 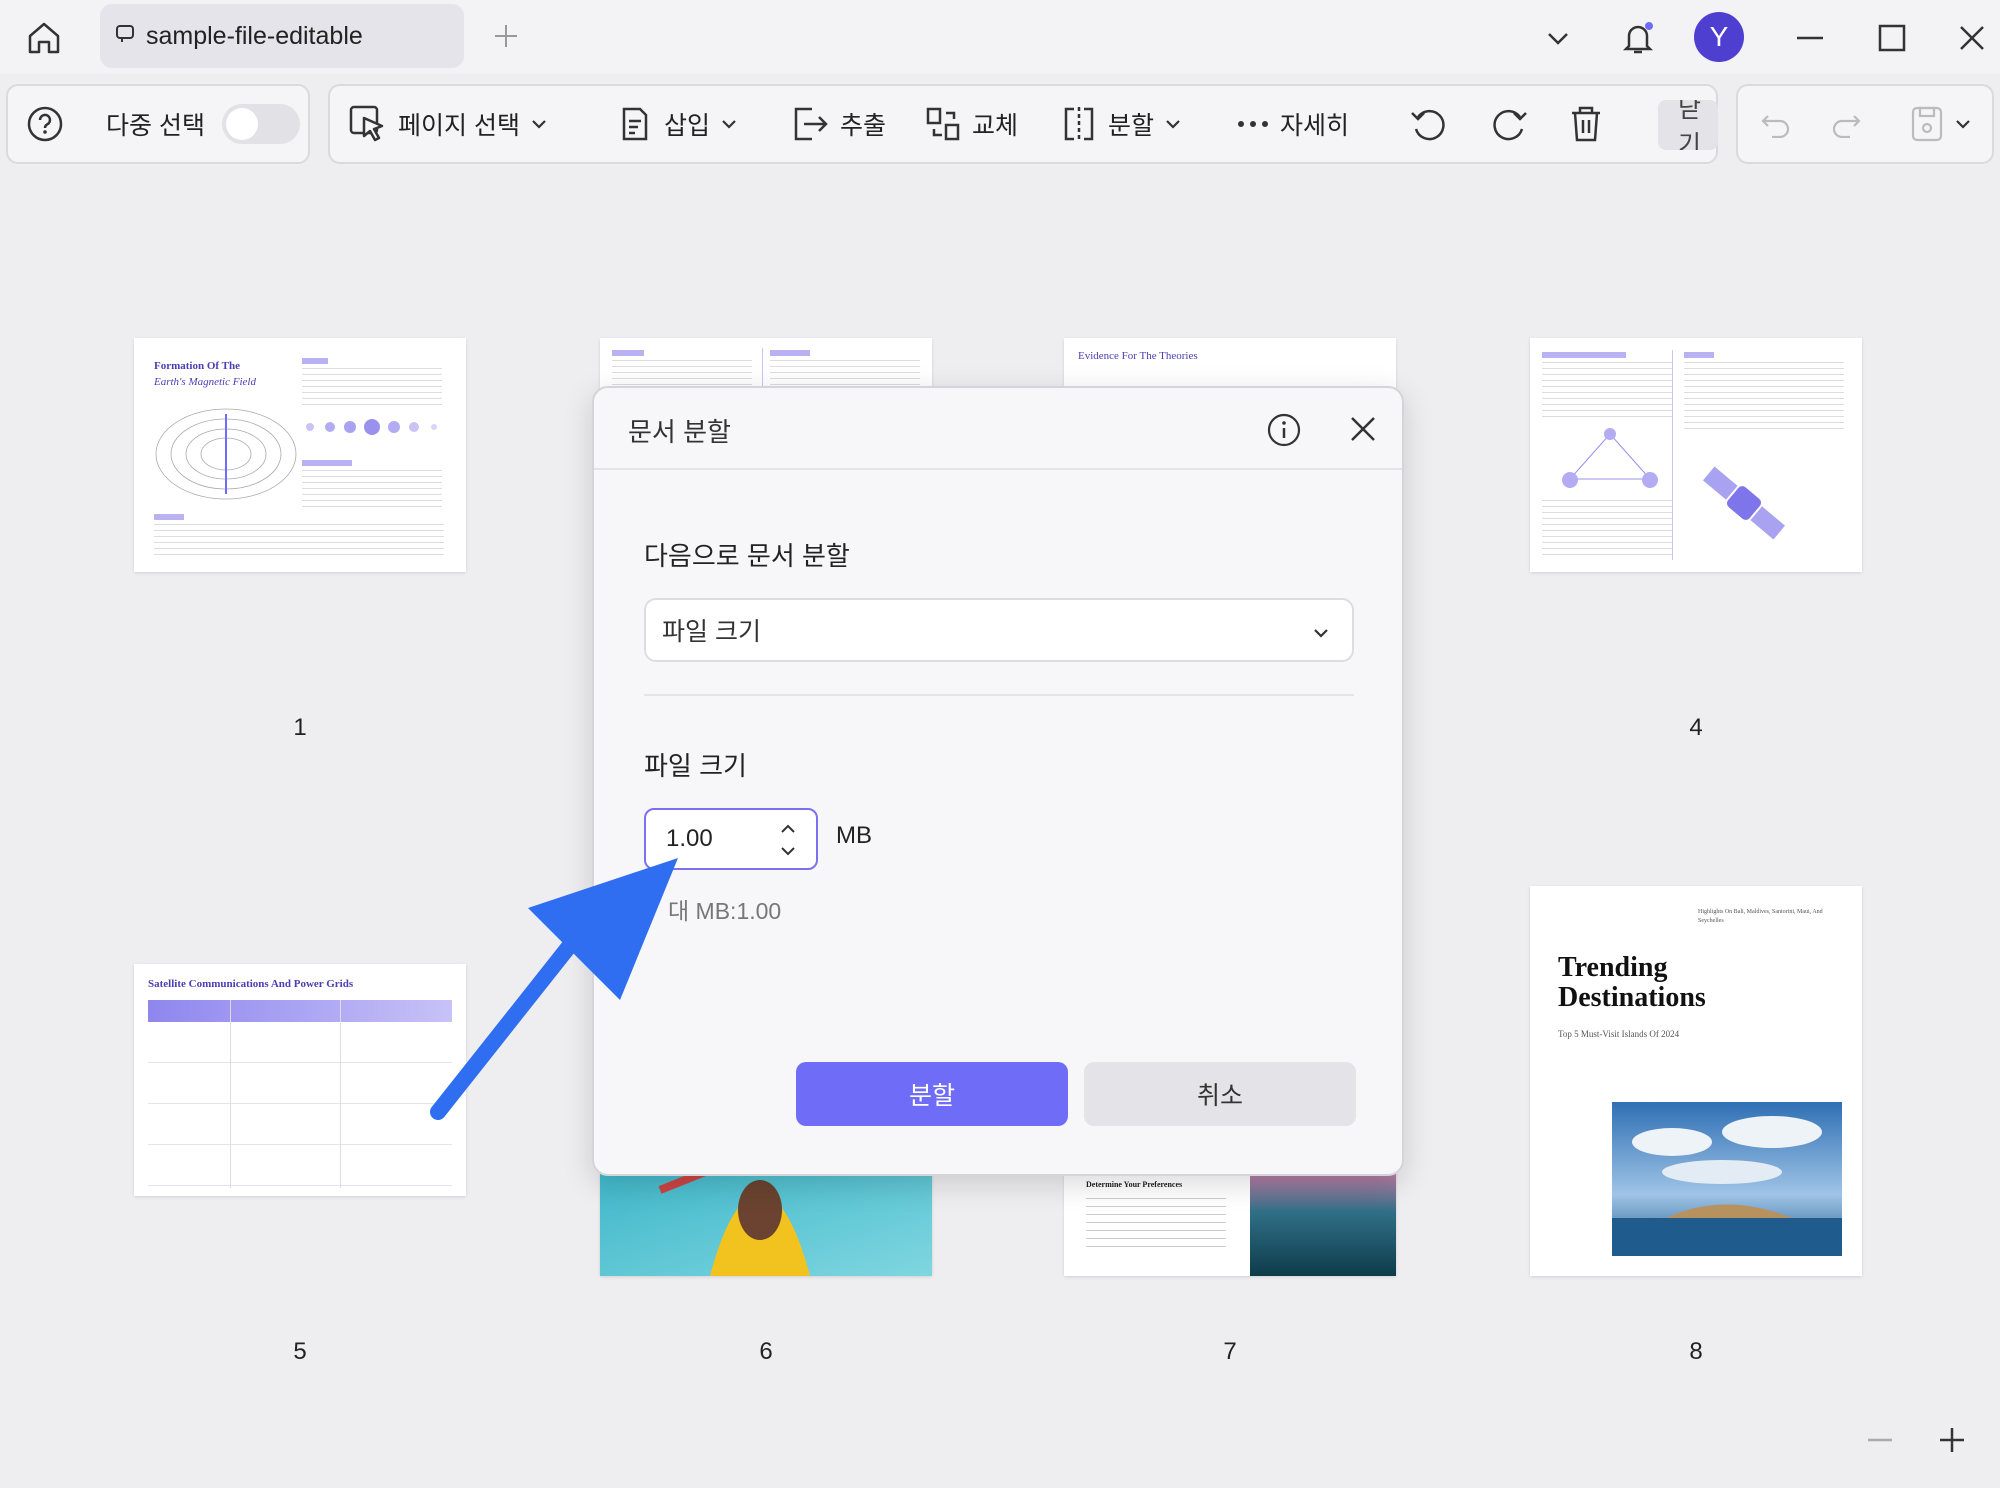 I want to click on rotate-left-button, so click(x=1429, y=124).